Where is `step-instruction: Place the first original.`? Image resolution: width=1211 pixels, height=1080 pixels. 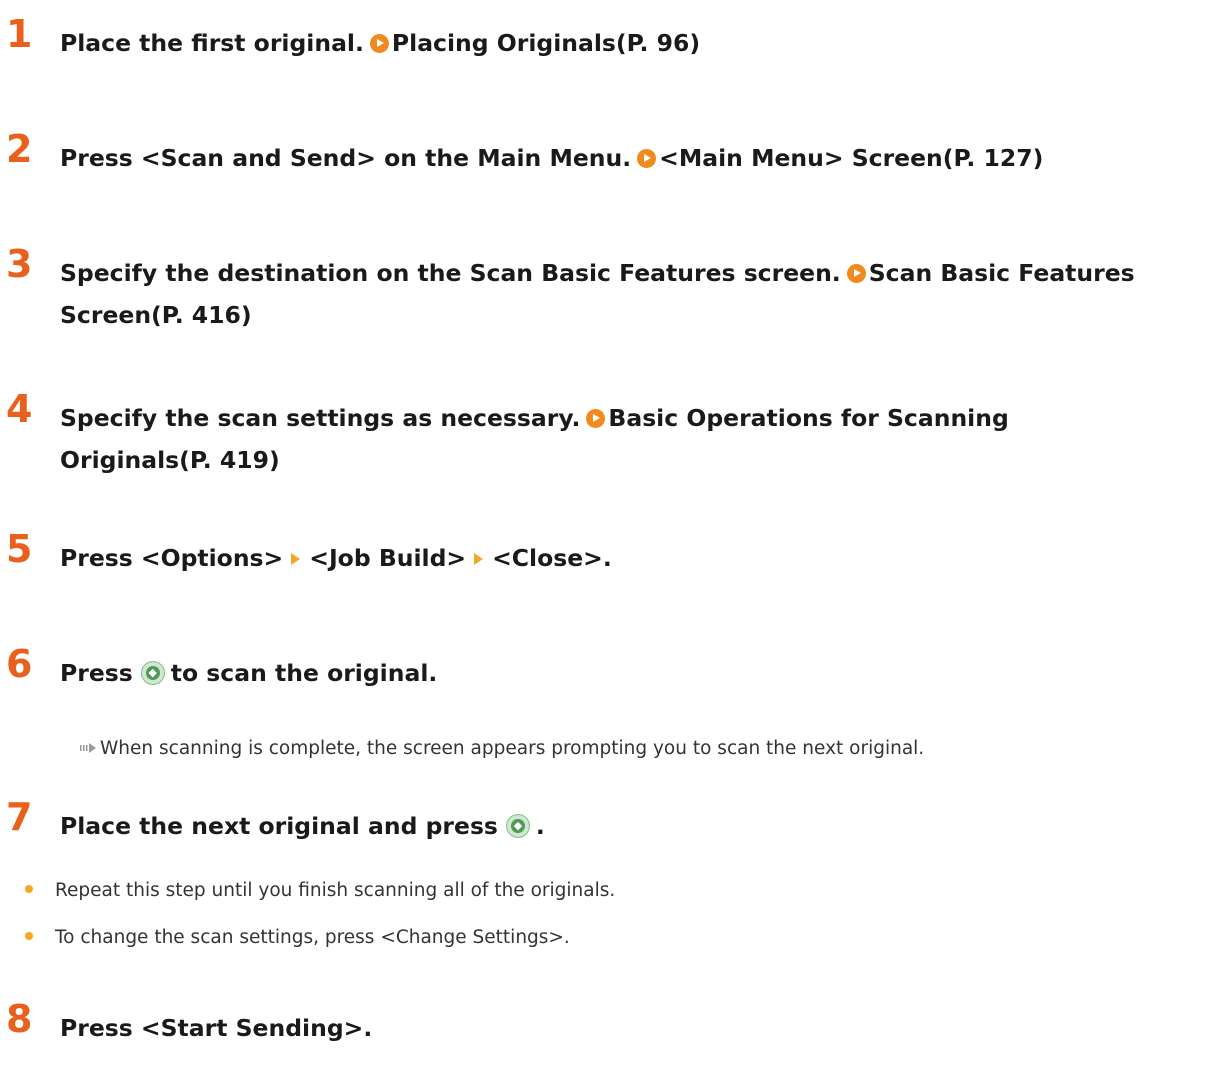 step-instruction: Place the first original. is located at coordinates (212, 43).